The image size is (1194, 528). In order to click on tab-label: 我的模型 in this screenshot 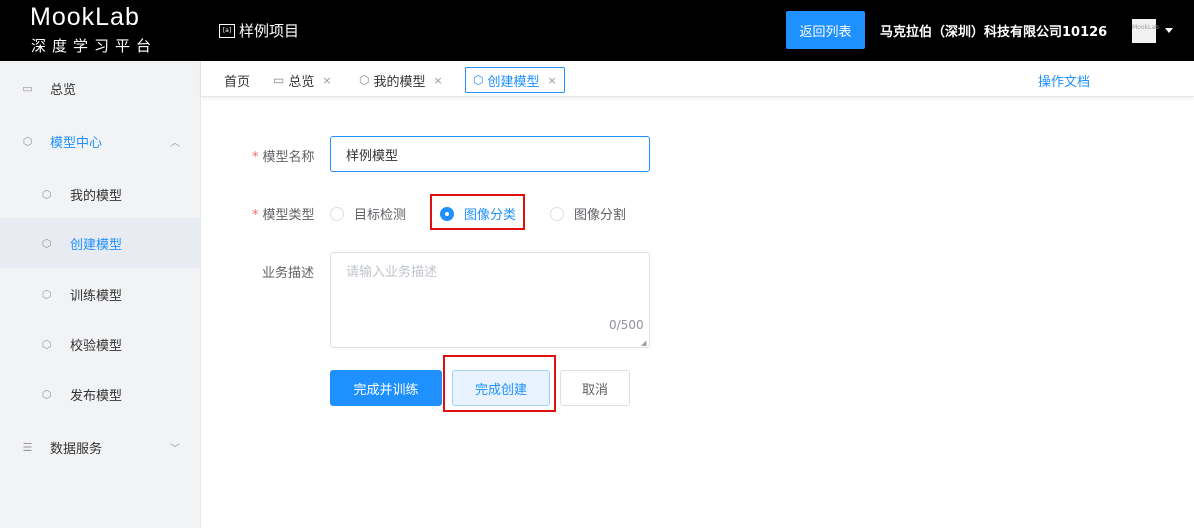, I will do `click(399, 82)`.